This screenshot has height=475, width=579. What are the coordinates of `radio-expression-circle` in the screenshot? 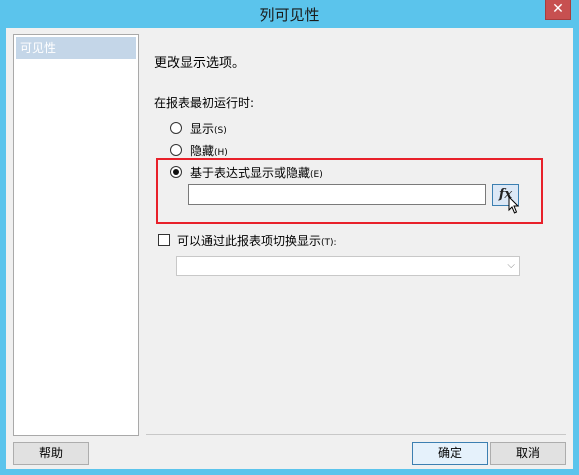 It's located at (176, 172).